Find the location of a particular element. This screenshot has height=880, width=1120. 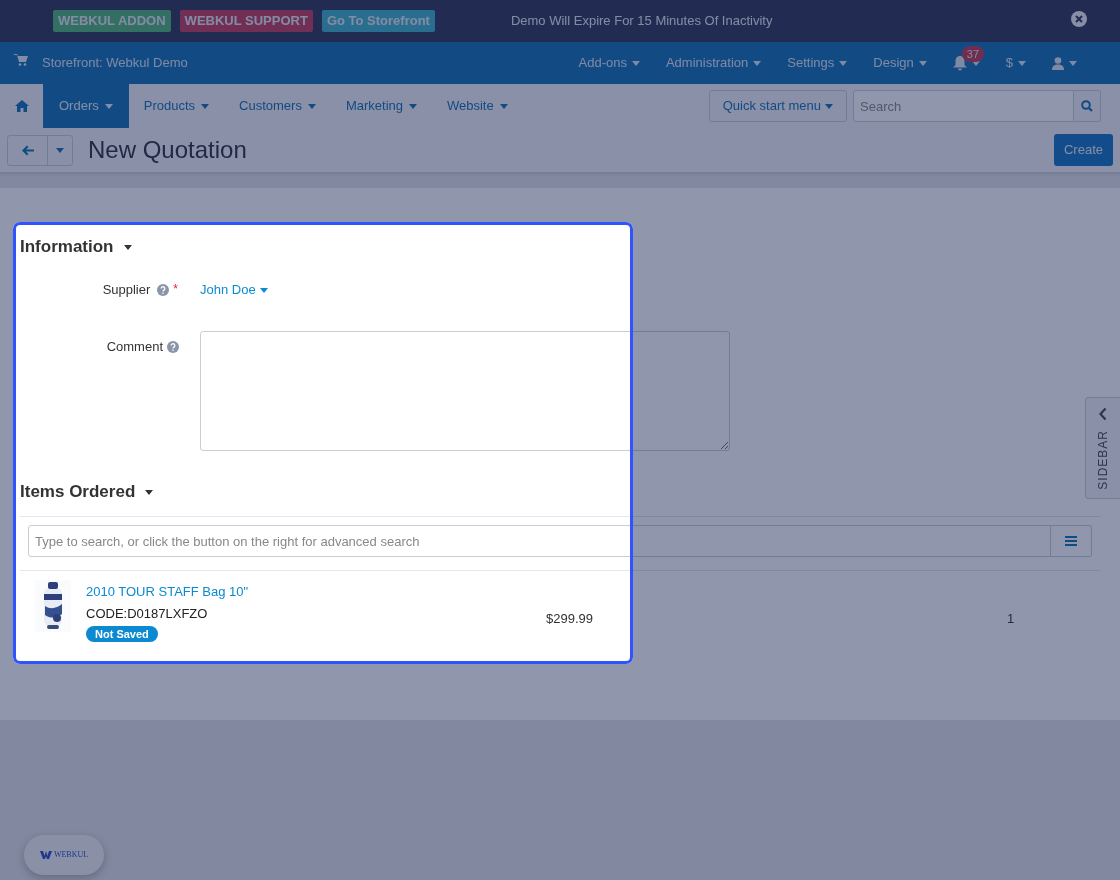

nav-tab: Website is located at coordinates (477, 106).